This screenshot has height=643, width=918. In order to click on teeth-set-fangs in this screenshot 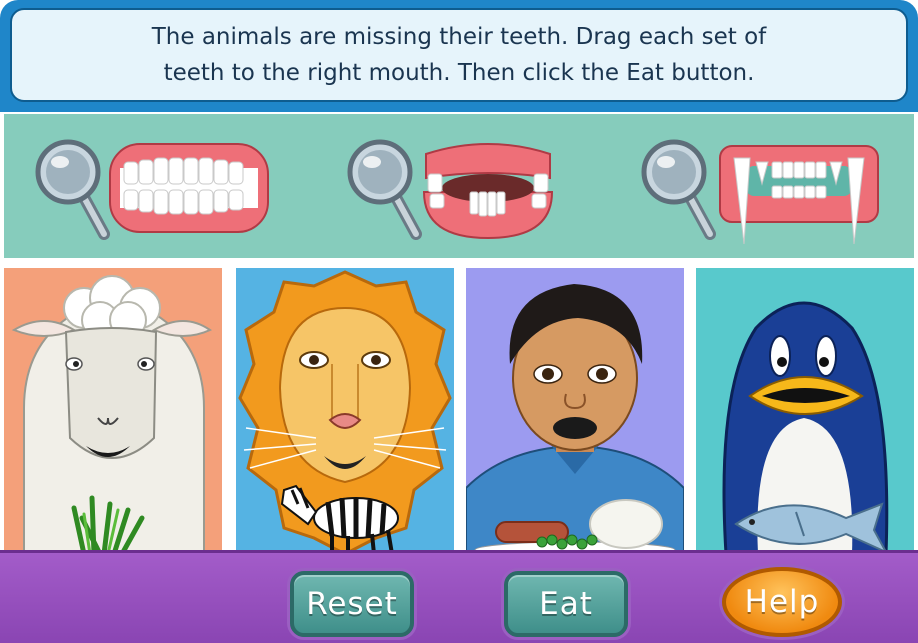, I will do `click(765, 188)`.